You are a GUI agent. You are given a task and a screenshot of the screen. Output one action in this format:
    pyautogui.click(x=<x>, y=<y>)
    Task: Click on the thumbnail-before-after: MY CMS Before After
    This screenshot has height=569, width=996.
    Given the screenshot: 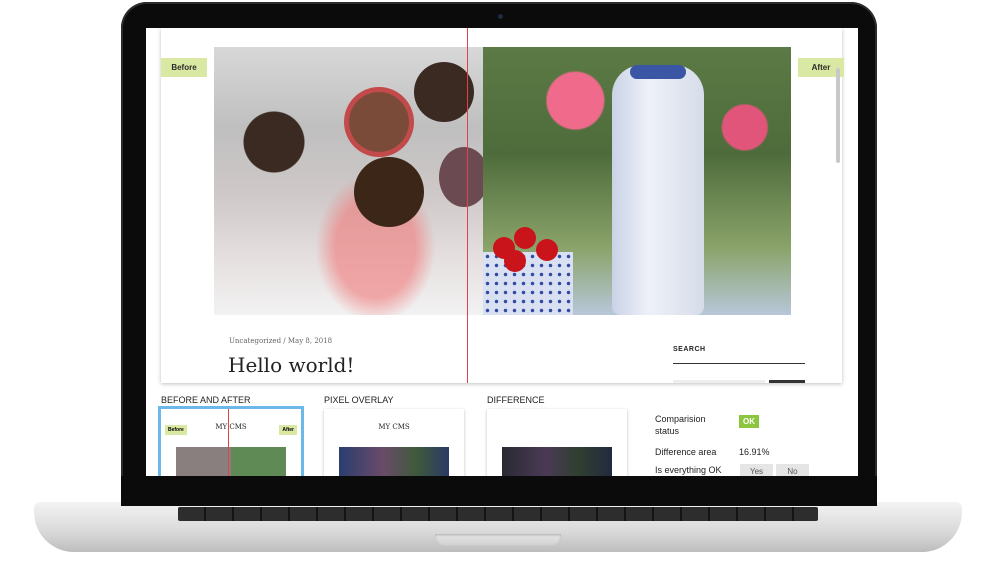 What is the action you would take?
    pyautogui.click(x=231, y=442)
    